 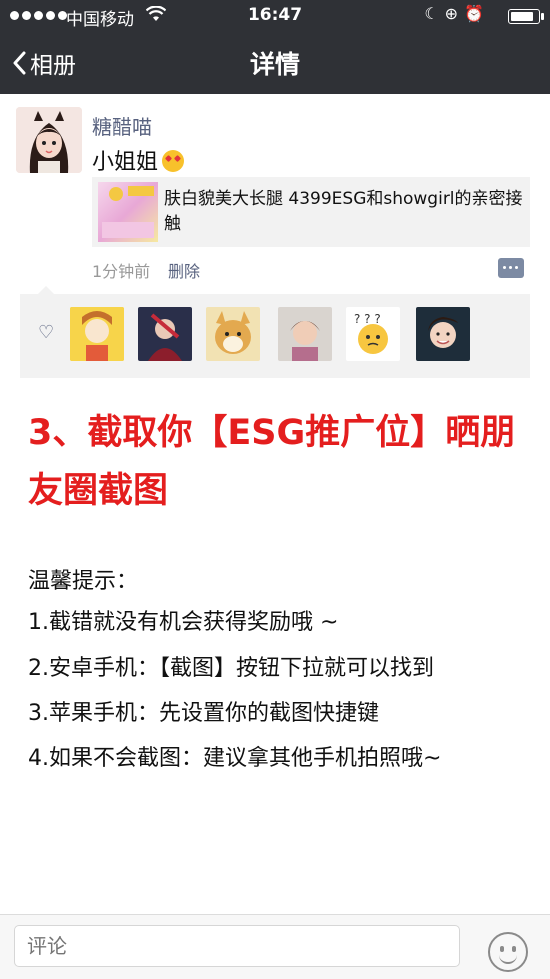 I want to click on post-time: 1分钟前, so click(x=121, y=271).